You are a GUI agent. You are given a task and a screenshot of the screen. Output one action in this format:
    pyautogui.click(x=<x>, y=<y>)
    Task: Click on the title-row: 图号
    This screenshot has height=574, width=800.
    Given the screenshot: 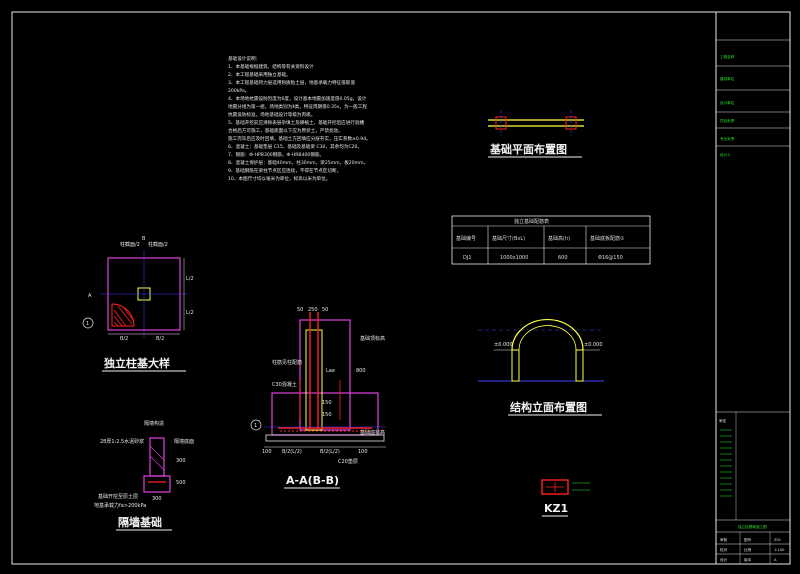 What is the action you would take?
    pyautogui.click(x=748, y=539)
    